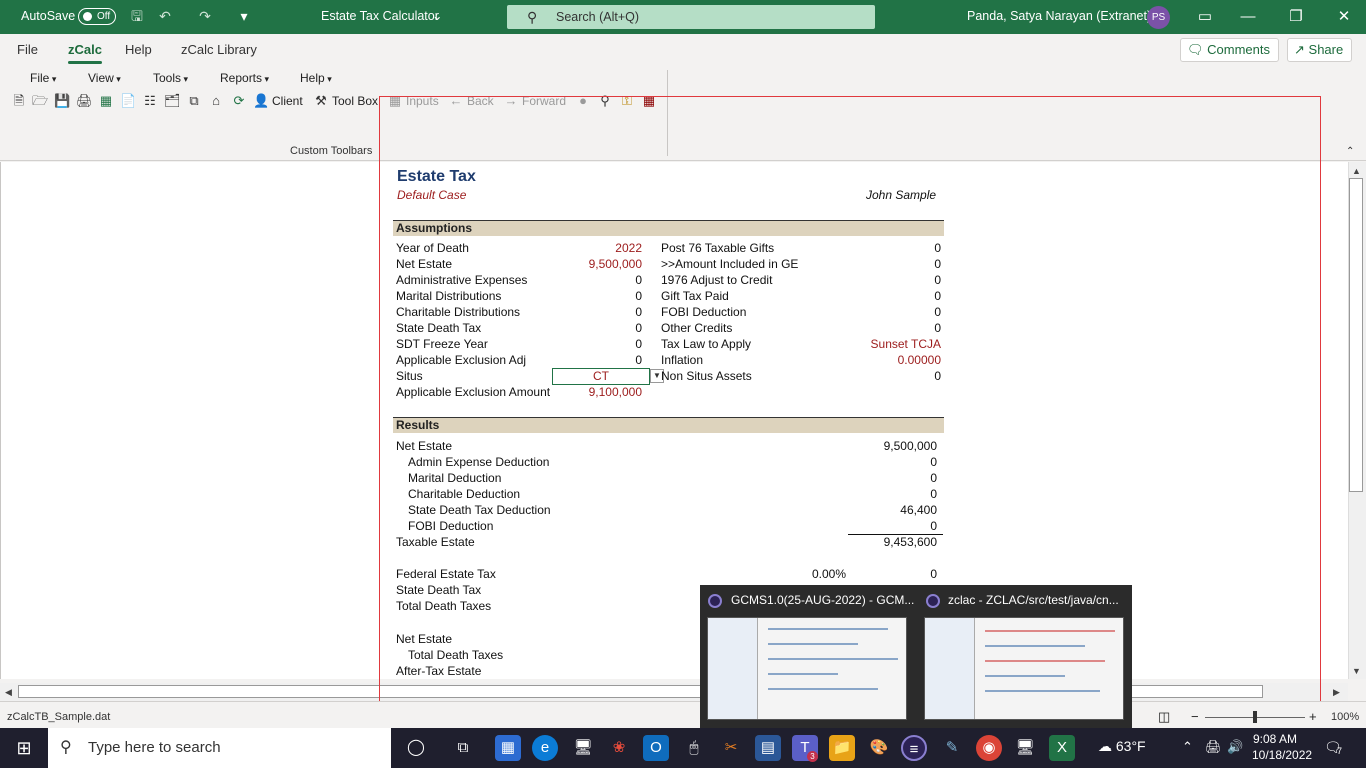 This screenshot has width=1366, height=768. Describe the element at coordinates (316, 78) in the screenshot. I see `ribbon-menu-help: Help` at that location.